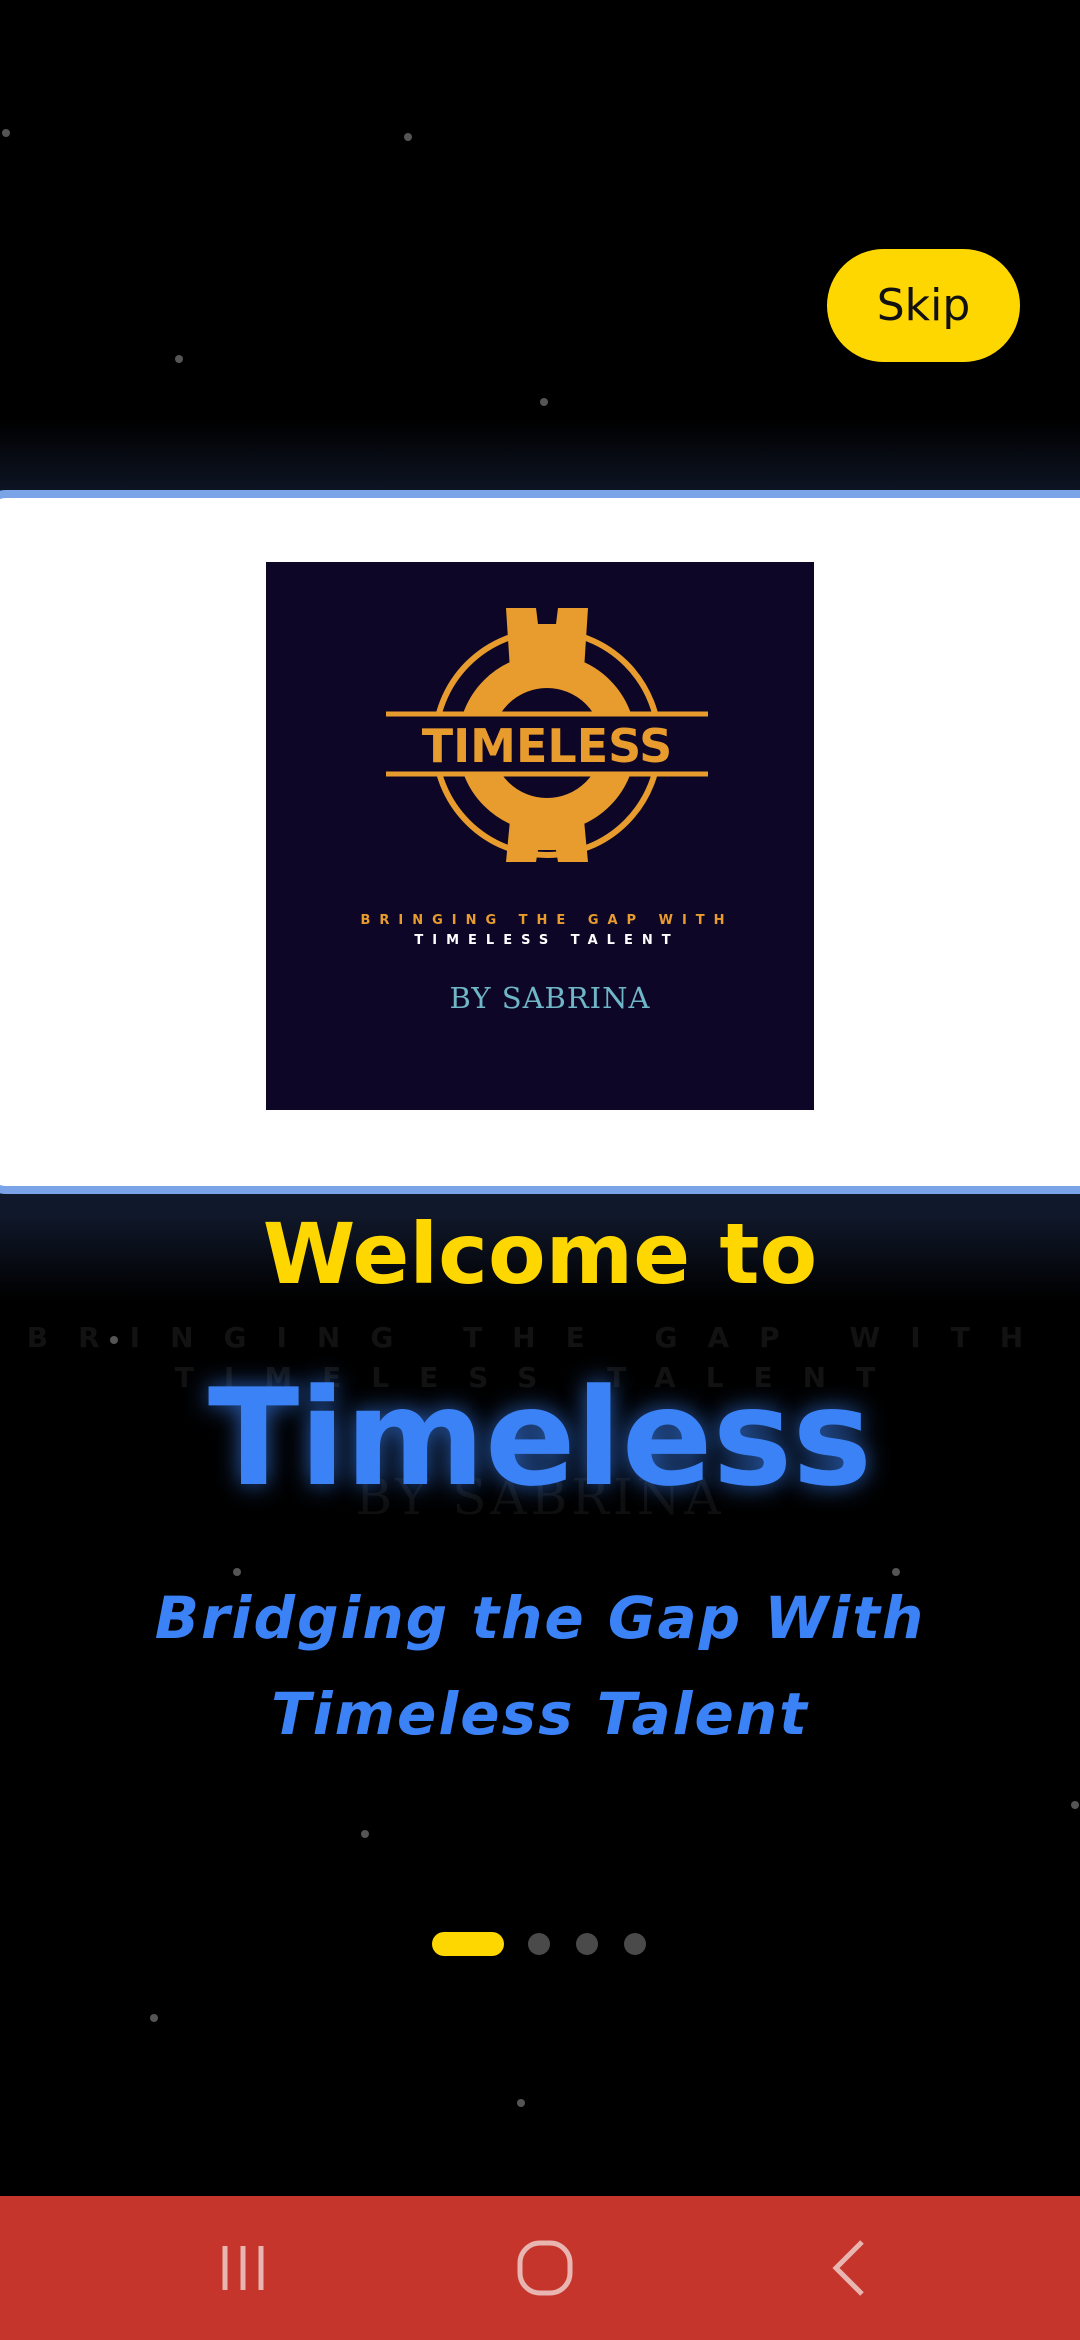 The width and height of the screenshot is (1080, 2340). What do you see at coordinates (468, 1944) in the screenshot?
I see `page-dot-active` at bounding box center [468, 1944].